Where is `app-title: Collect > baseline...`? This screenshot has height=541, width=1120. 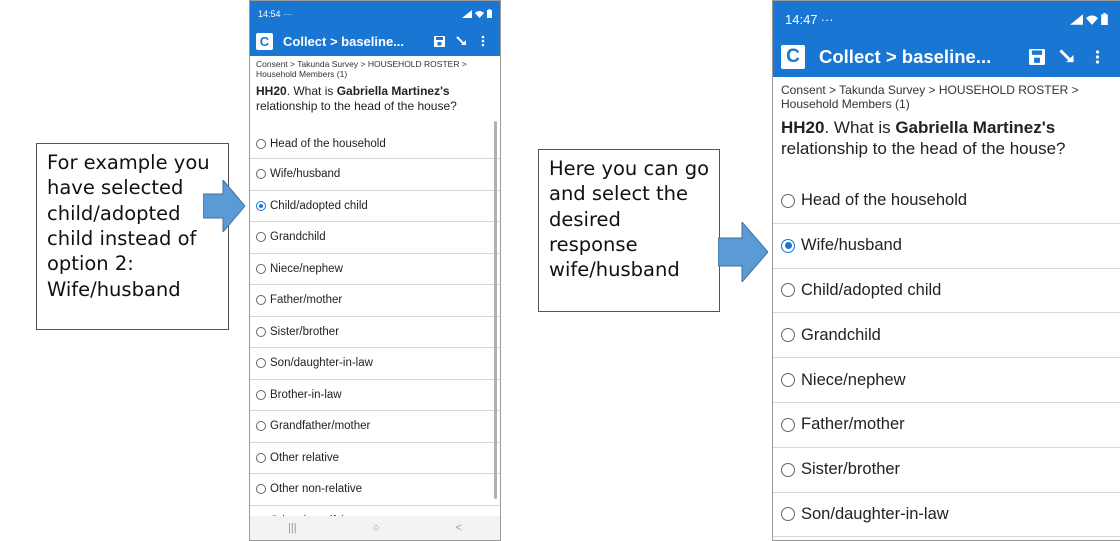
app-title: Collect > baseline... is located at coordinates (905, 56).